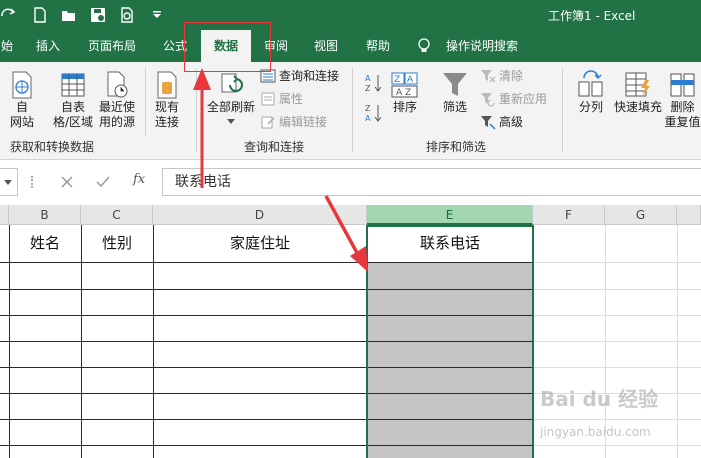  Describe the element at coordinates (32, 182) in the screenshot. I see `grip-icon` at that location.